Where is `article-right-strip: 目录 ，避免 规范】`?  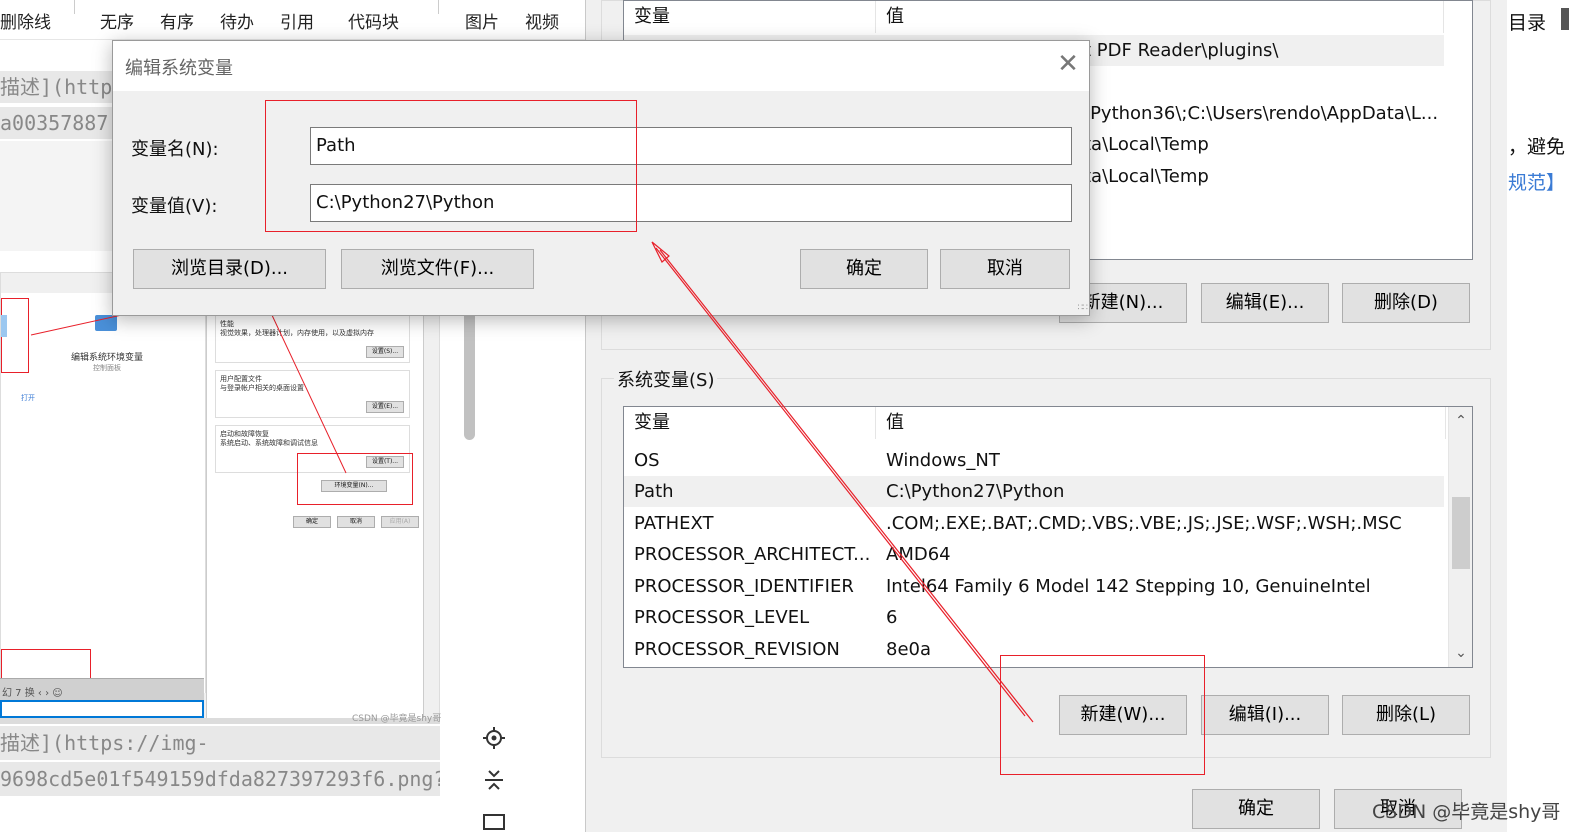
article-right-strip: 目录 ，避免 规范】 is located at coordinates (1538, 416).